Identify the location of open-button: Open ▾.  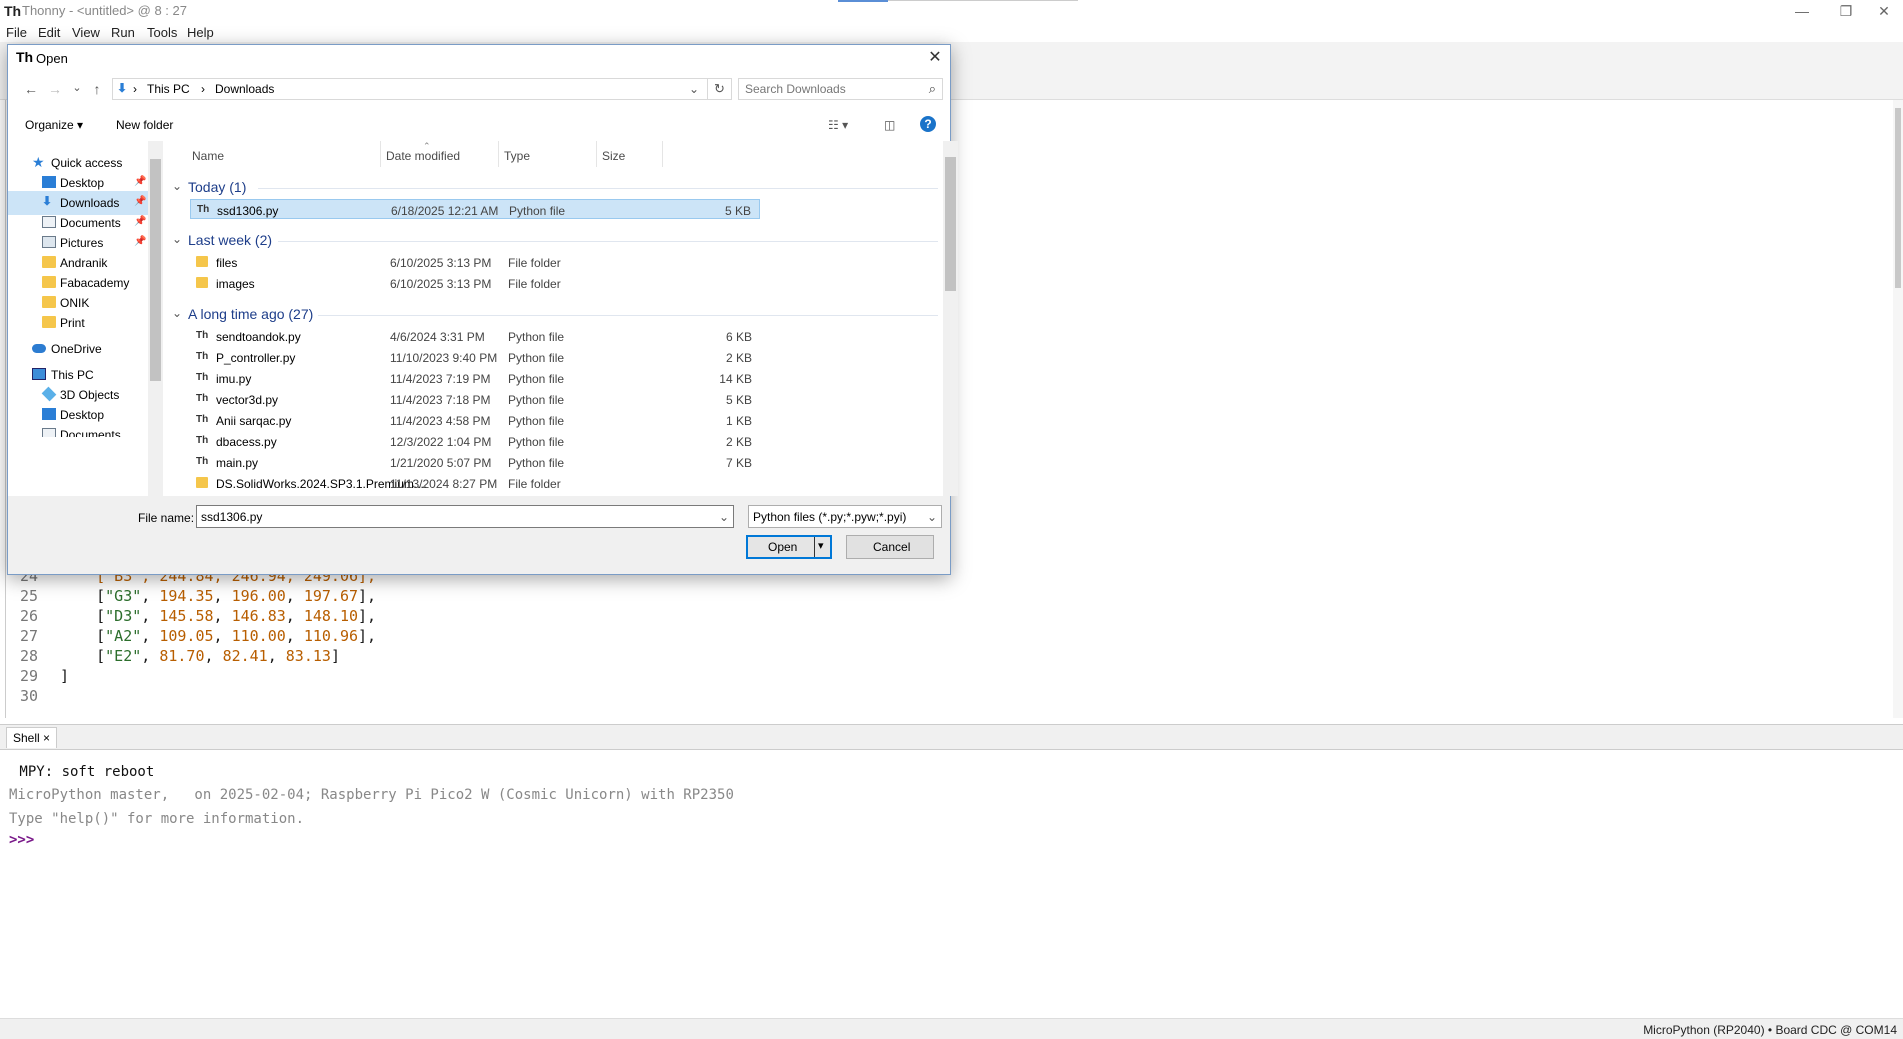
(789, 547).